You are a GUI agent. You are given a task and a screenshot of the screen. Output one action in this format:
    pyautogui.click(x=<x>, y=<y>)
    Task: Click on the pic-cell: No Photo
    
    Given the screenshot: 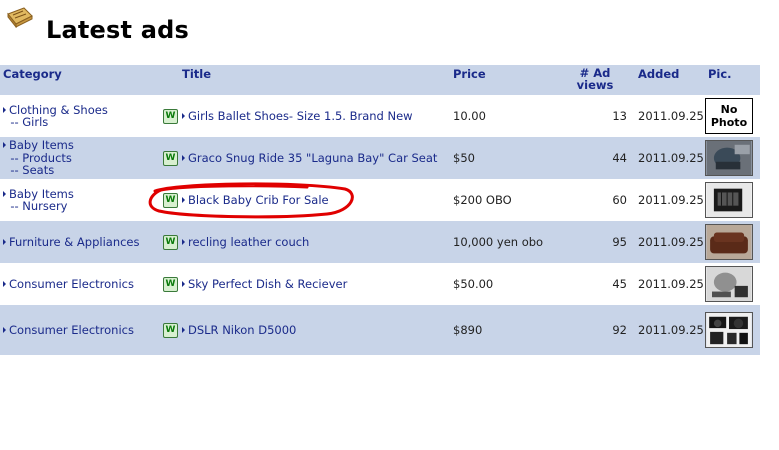 What is the action you would take?
    pyautogui.click(x=732, y=116)
    